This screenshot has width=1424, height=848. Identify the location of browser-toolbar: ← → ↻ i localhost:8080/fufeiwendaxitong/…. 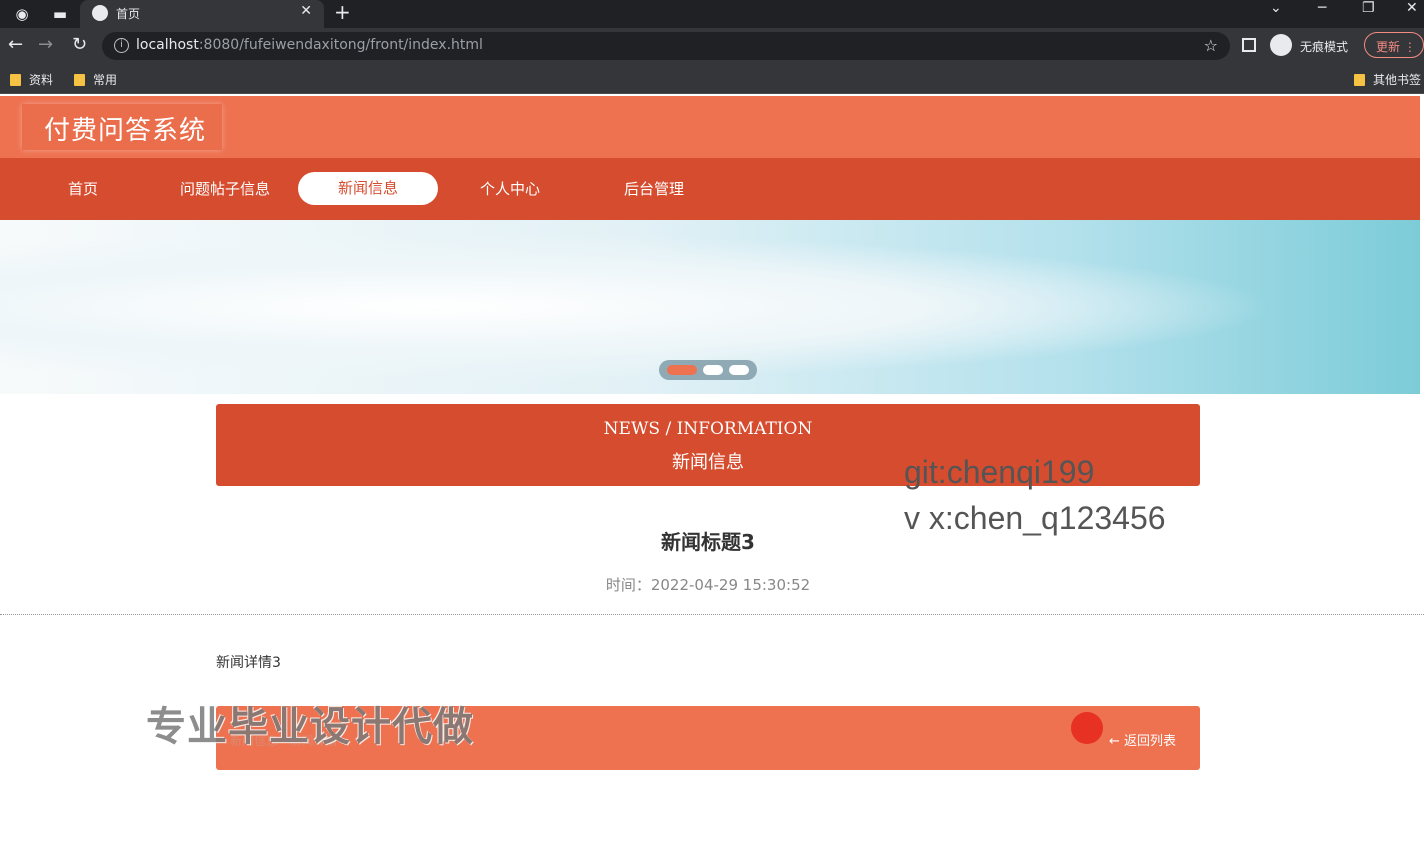
(712, 46).